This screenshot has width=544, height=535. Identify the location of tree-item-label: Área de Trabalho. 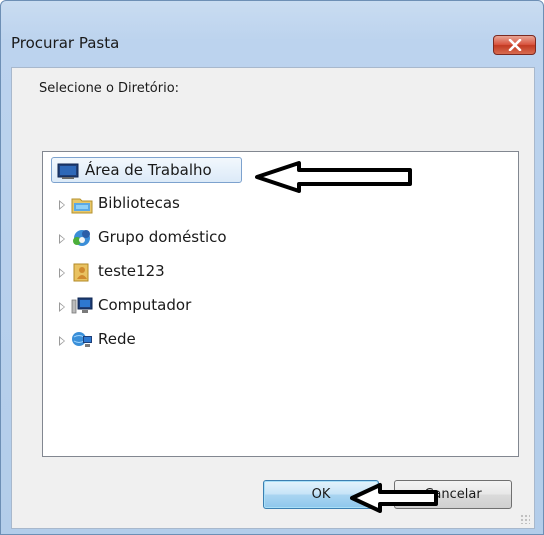
(148, 170).